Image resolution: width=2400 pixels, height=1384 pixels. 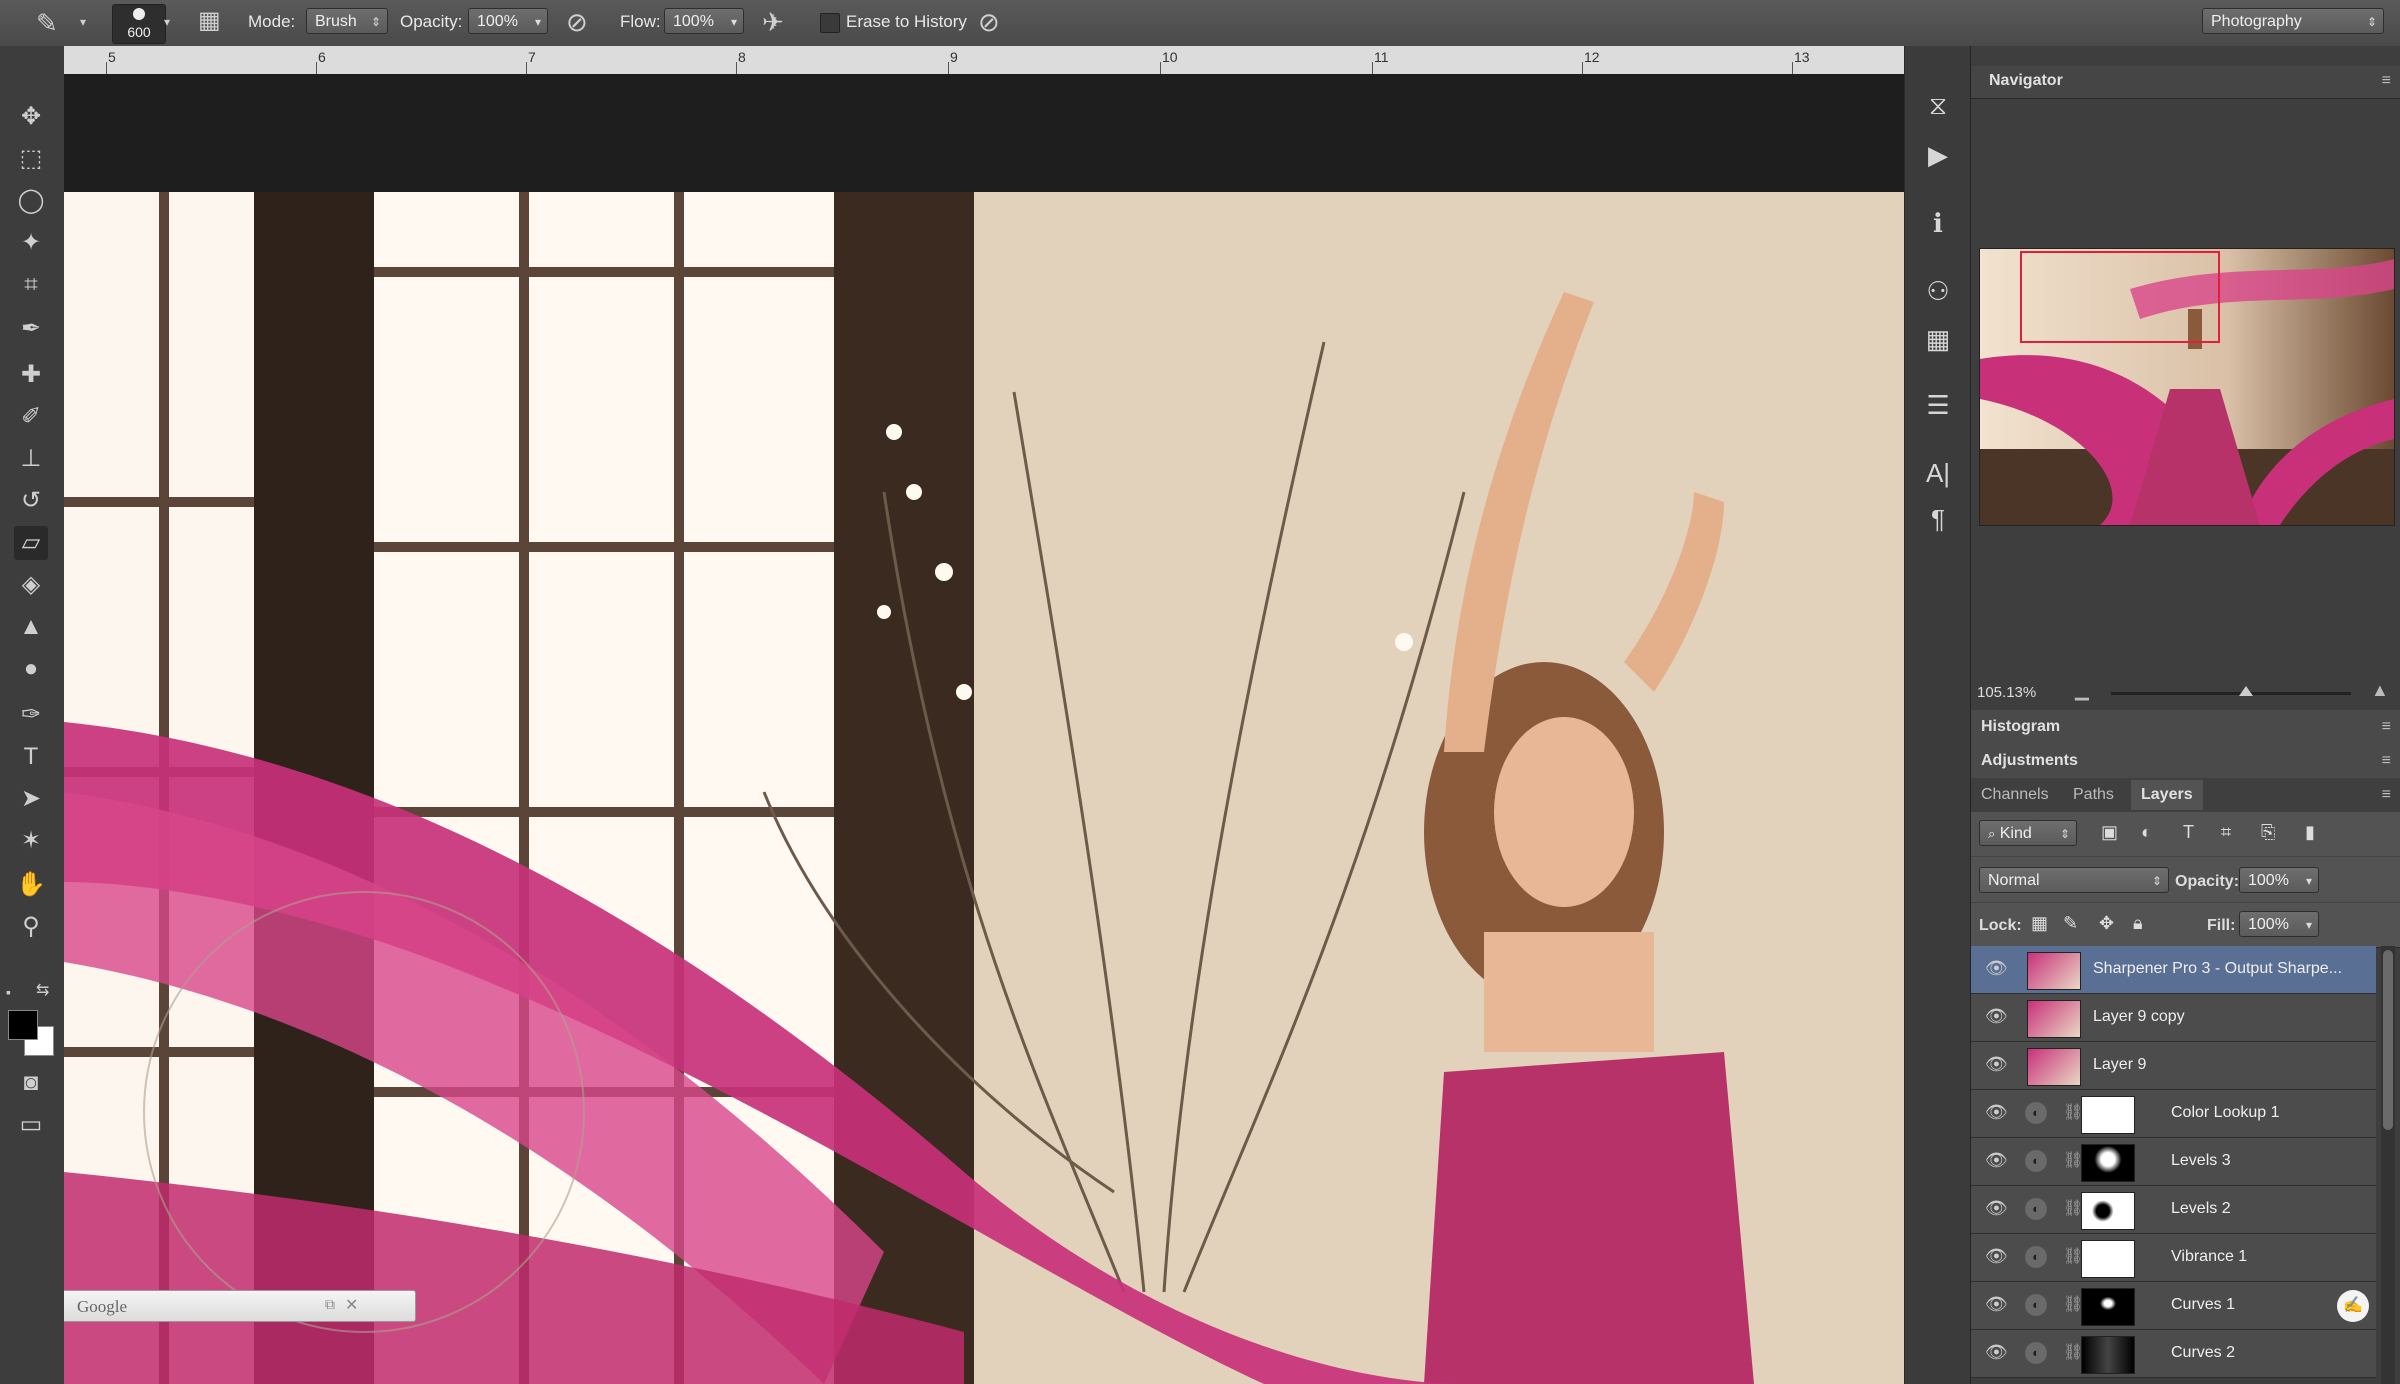 What do you see at coordinates (704, 21) in the screenshot?
I see `flow-field: 100% ▾` at bounding box center [704, 21].